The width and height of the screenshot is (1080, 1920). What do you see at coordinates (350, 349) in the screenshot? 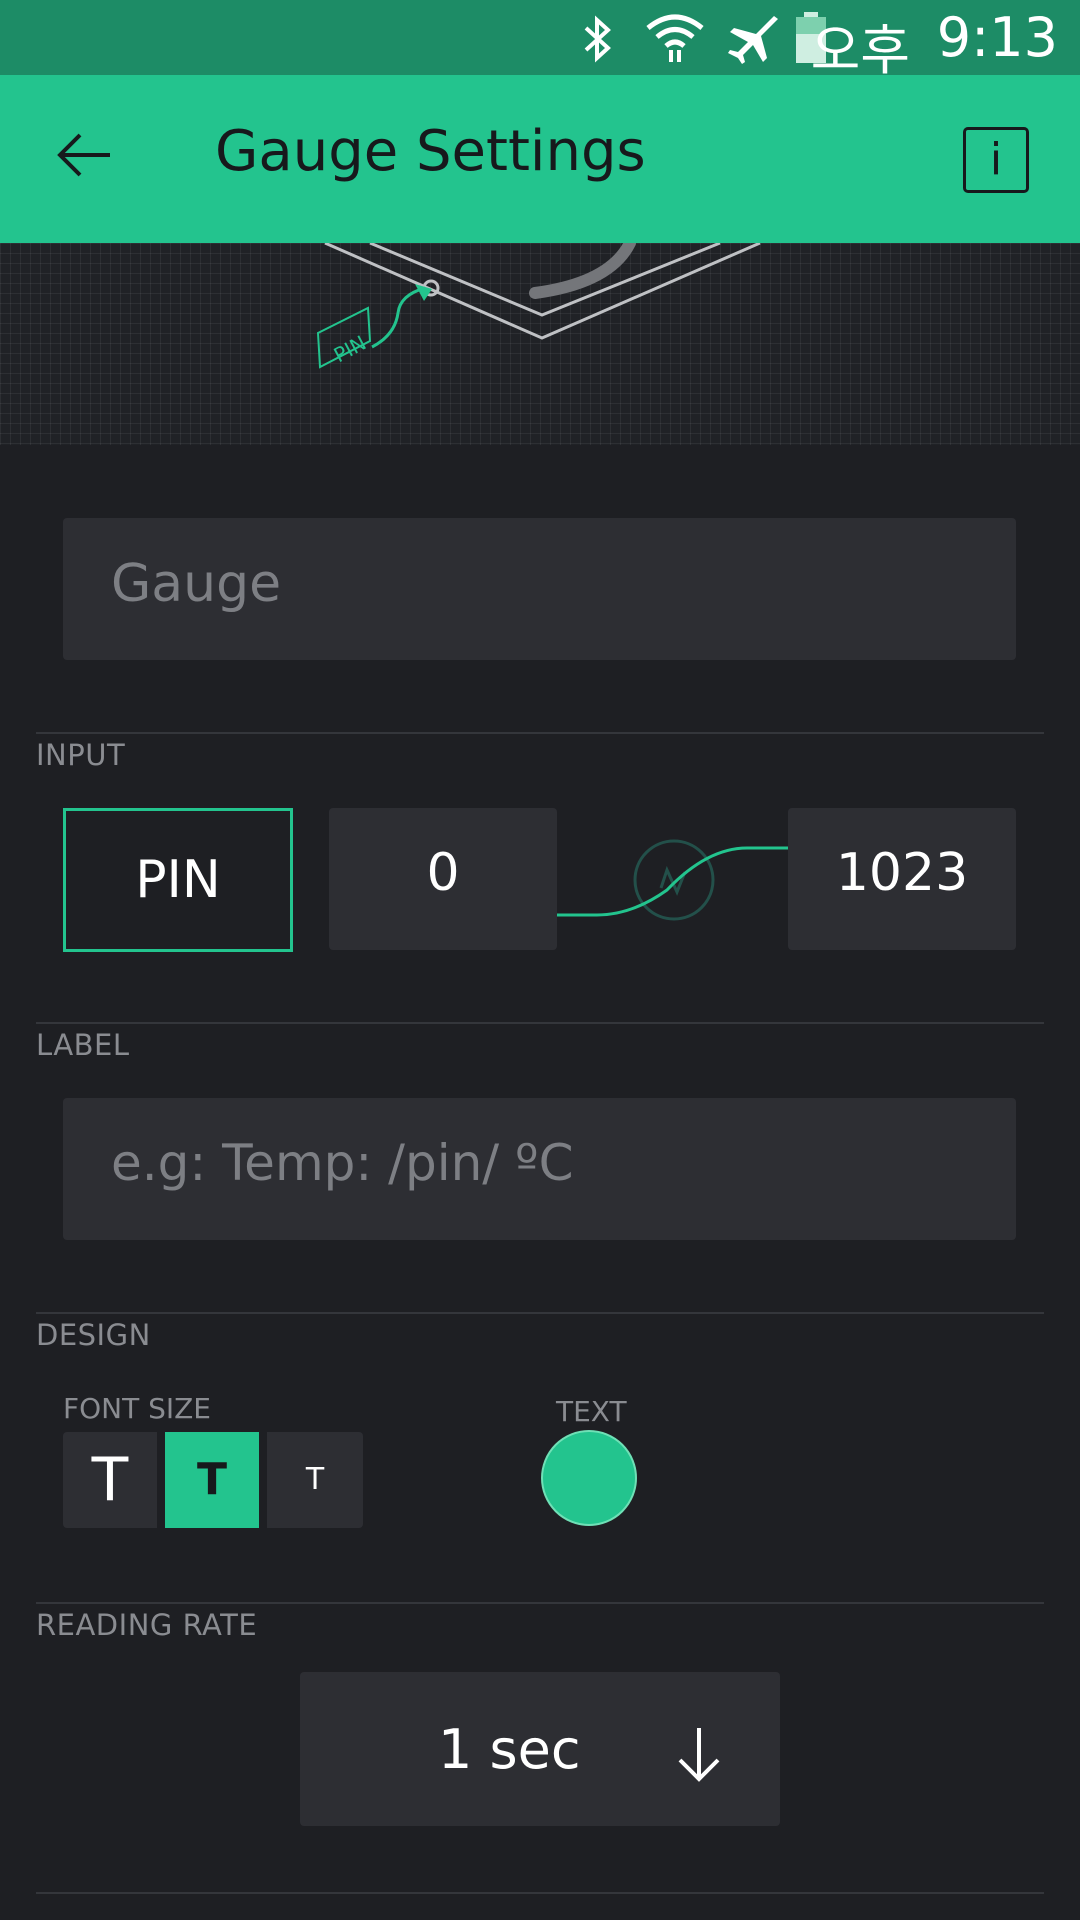
I see `pin-tag: PIN` at bounding box center [350, 349].